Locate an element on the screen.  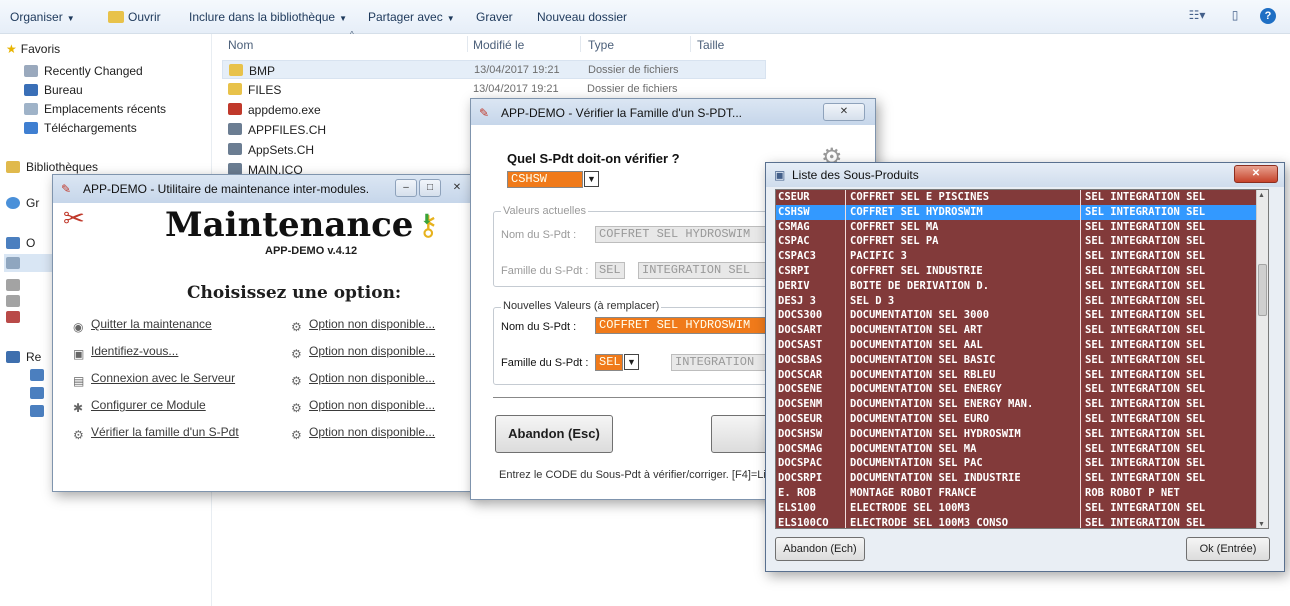
open-button: Ouvrir is located at coordinates (134, 17).